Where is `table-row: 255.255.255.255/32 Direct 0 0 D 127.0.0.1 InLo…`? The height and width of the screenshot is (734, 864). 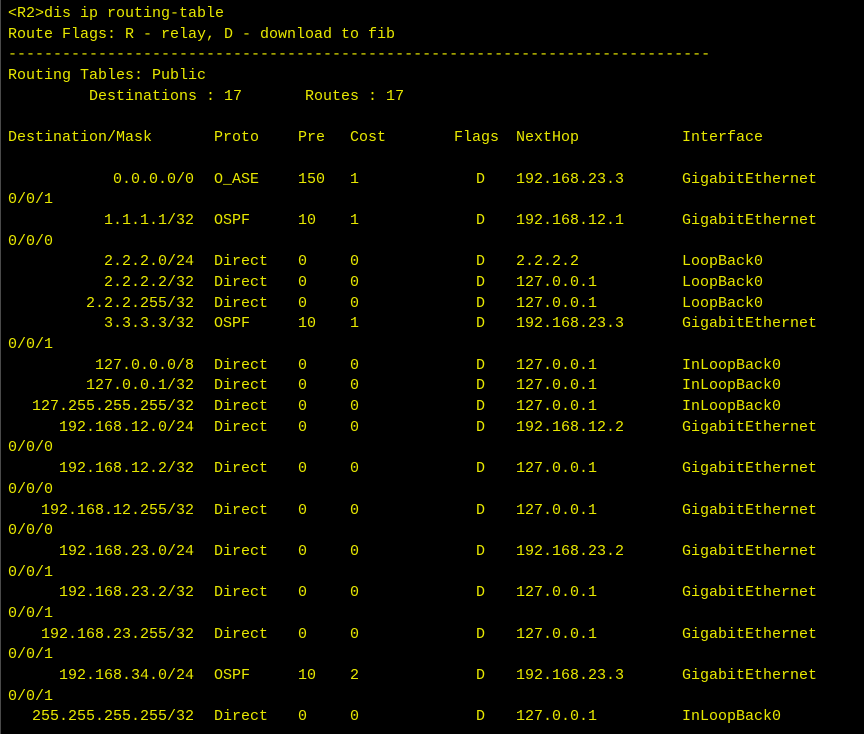
table-row: 255.255.255.255/32 Direct 0 0 D 127.0.0.1 InLo… is located at coordinates (434, 717).